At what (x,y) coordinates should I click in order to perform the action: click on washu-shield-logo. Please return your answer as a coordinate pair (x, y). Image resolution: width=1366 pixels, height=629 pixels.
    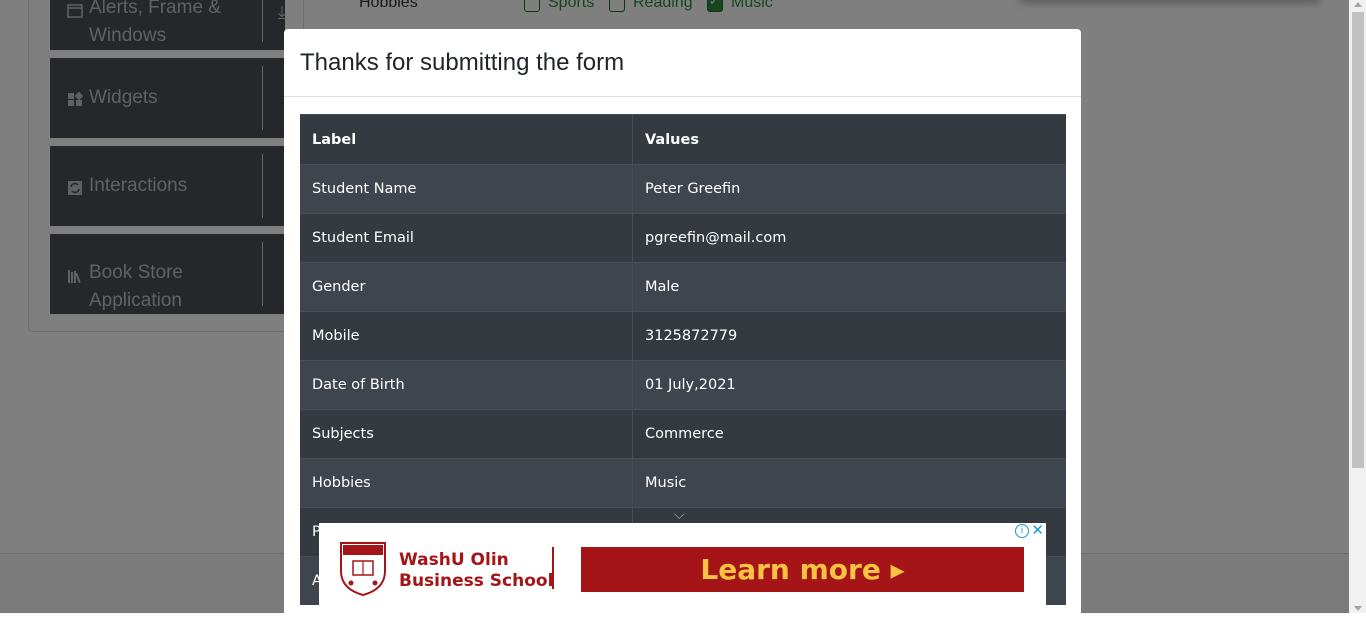
    Looking at the image, I should click on (363, 569).